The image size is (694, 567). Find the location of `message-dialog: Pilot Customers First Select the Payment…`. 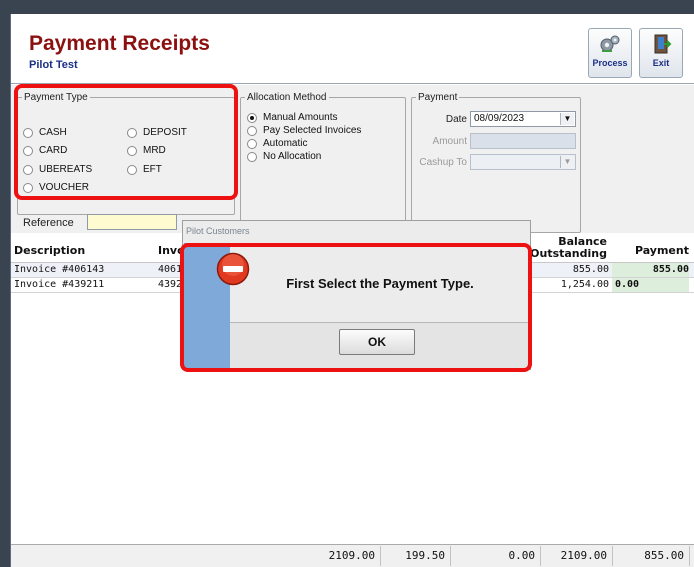

message-dialog: Pilot Customers First Select the Payment… is located at coordinates (356, 295).